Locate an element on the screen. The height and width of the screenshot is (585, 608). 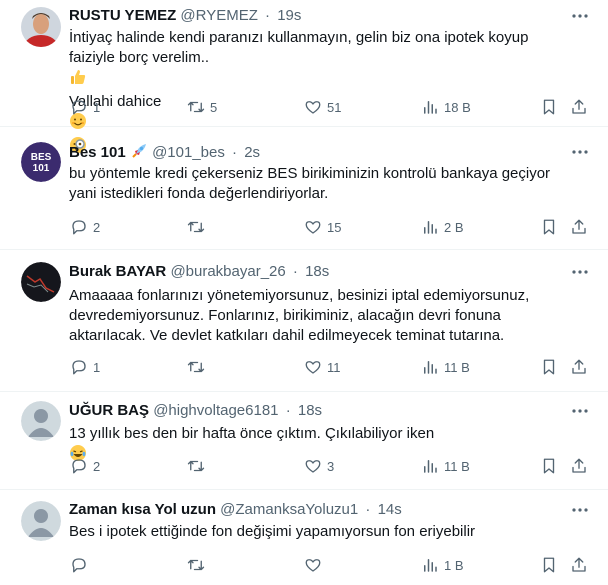
like-button is located at coordinates (315, 565).